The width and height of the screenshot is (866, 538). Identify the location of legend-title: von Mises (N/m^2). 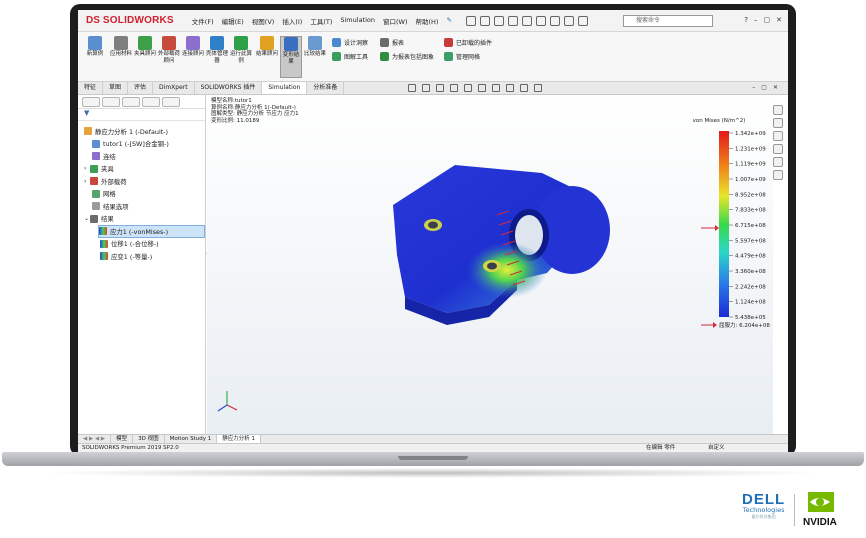
(719, 121).